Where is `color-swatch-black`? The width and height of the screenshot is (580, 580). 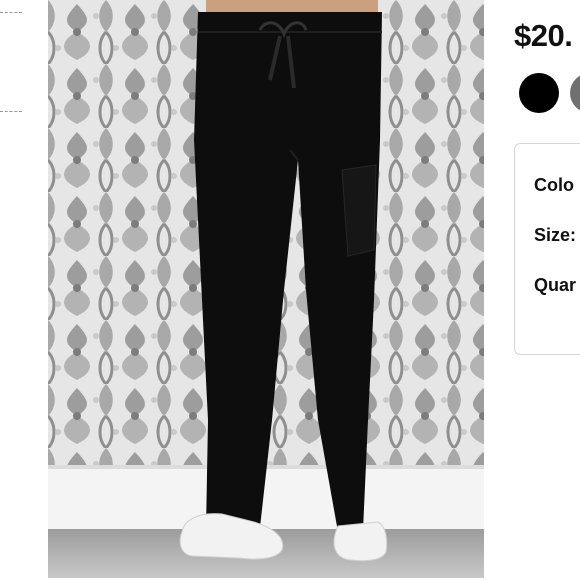
color-swatch-black is located at coordinates (539, 93).